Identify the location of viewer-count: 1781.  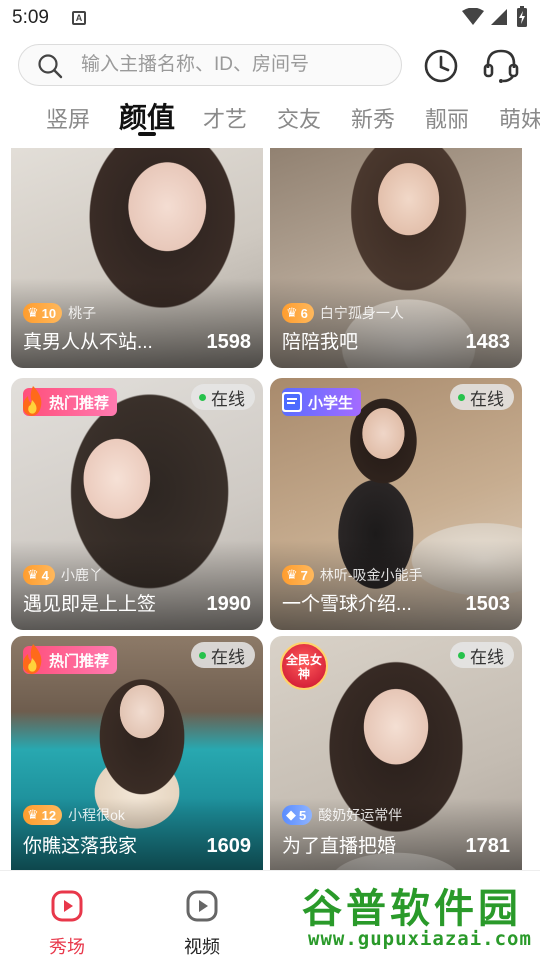
(488, 846).